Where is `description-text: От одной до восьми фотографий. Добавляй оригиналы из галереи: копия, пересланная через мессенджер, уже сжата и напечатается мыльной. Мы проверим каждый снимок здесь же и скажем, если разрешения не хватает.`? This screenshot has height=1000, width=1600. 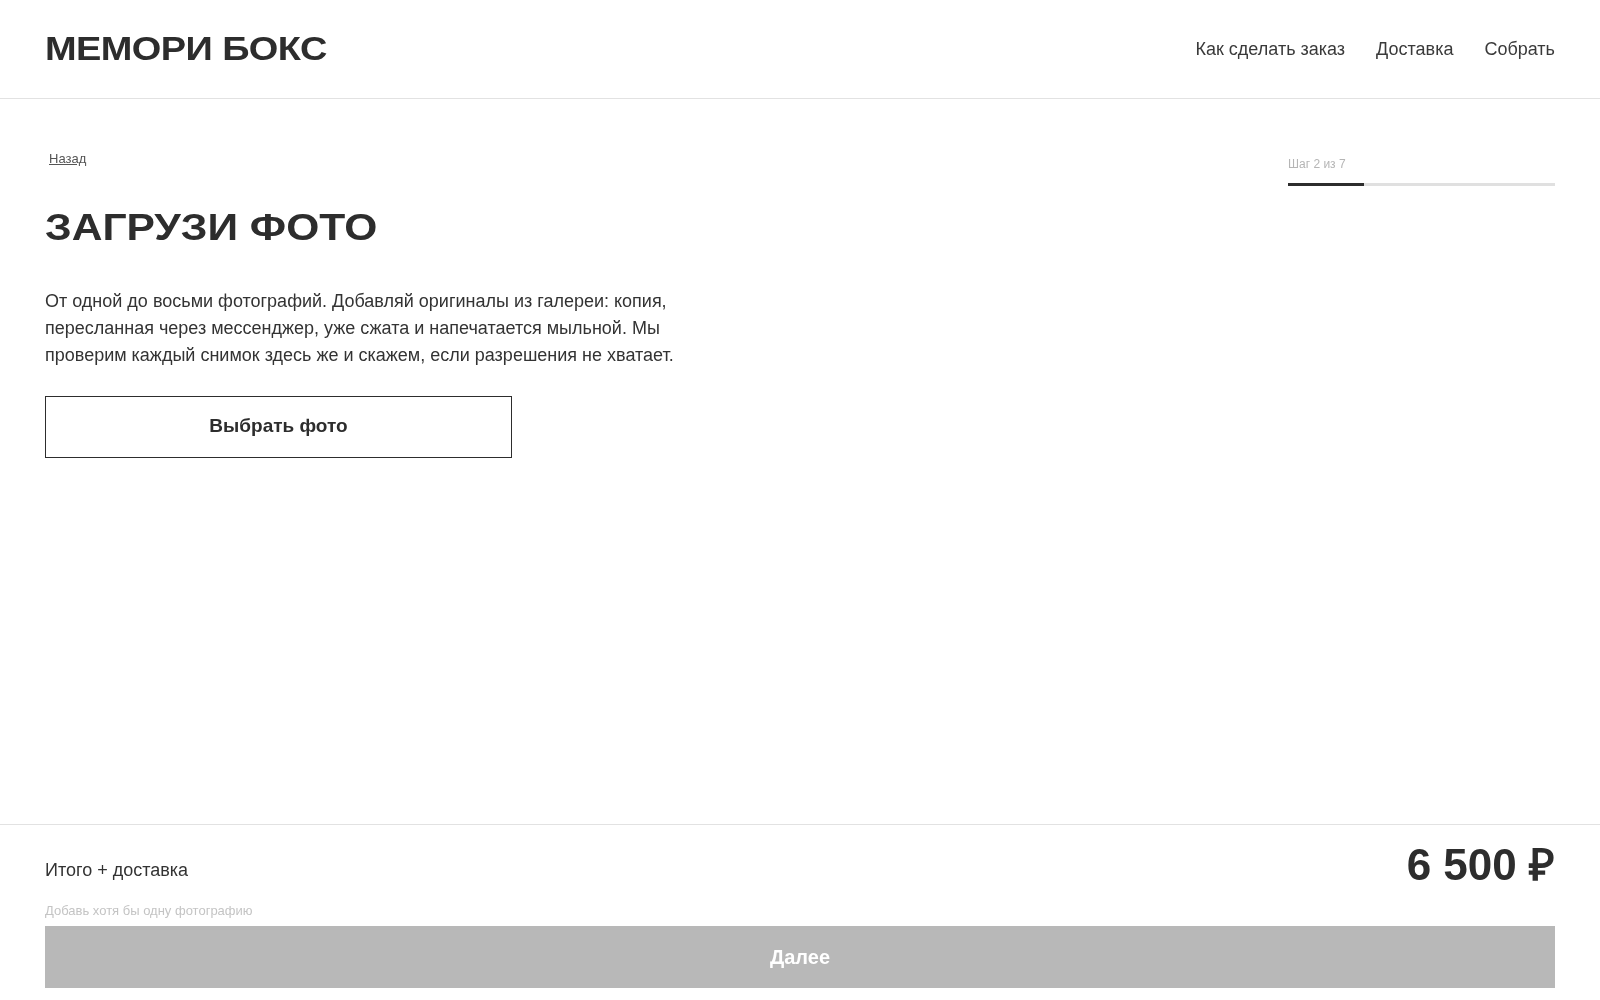
description-text: От одной до восьми фотографий. Добавляй оригиналы из галереи: копия, пересланная через мессенджер, уже сжата и напечатается мыльной. Мы проверим каждый снимок здесь же и скажем, если разрешения не хватает. is located at coordinates (360, 328).